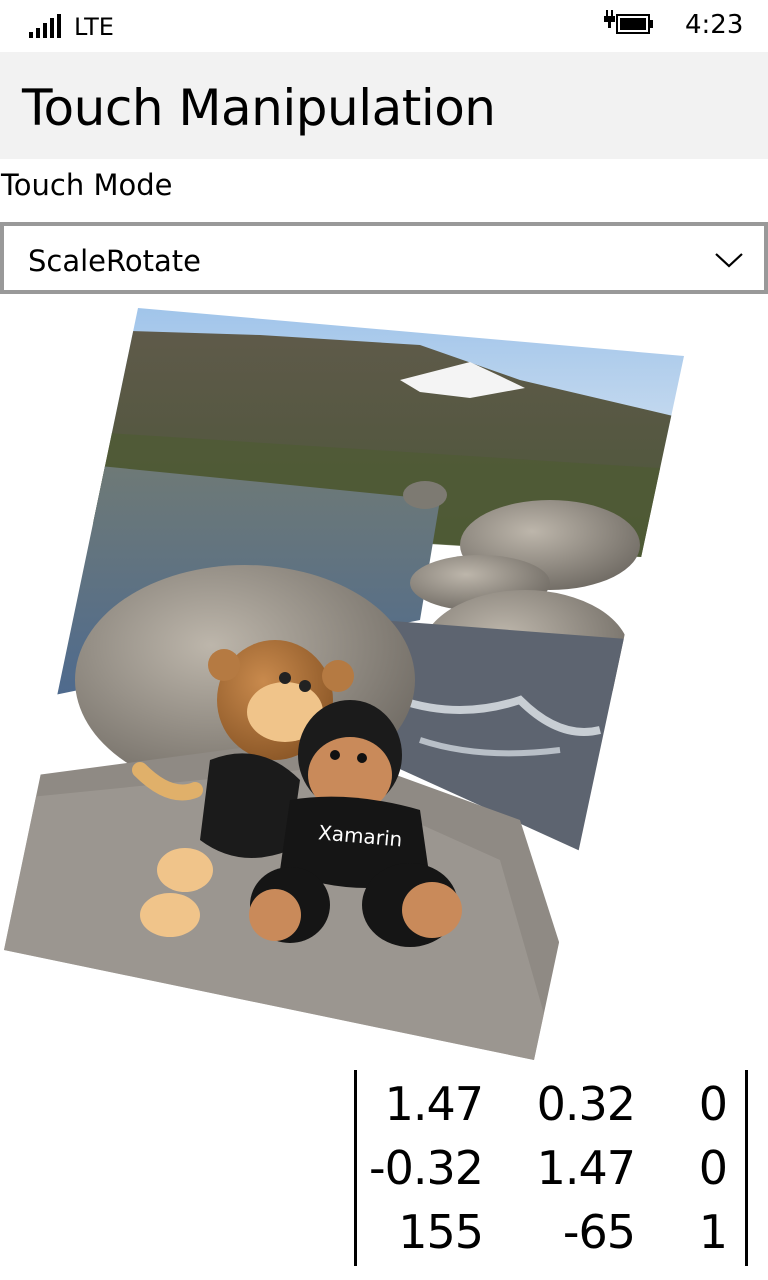 The width and height of the screenshot is (768, 1280). What do you see at coordinates (384, 26) in the screenshot?
I see `status-bar: LTE 4:23` at bounding box center [384, 26].